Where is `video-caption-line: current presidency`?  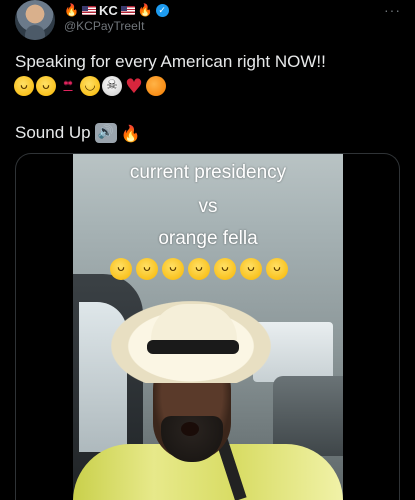
video-caption-line: current presidency is located at coordinates (208, 172).